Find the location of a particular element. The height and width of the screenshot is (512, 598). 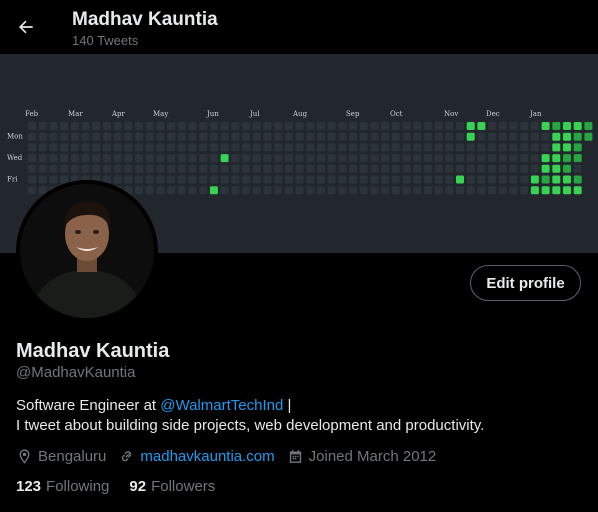

location-pin-icon is located at coordinates (24, 456).